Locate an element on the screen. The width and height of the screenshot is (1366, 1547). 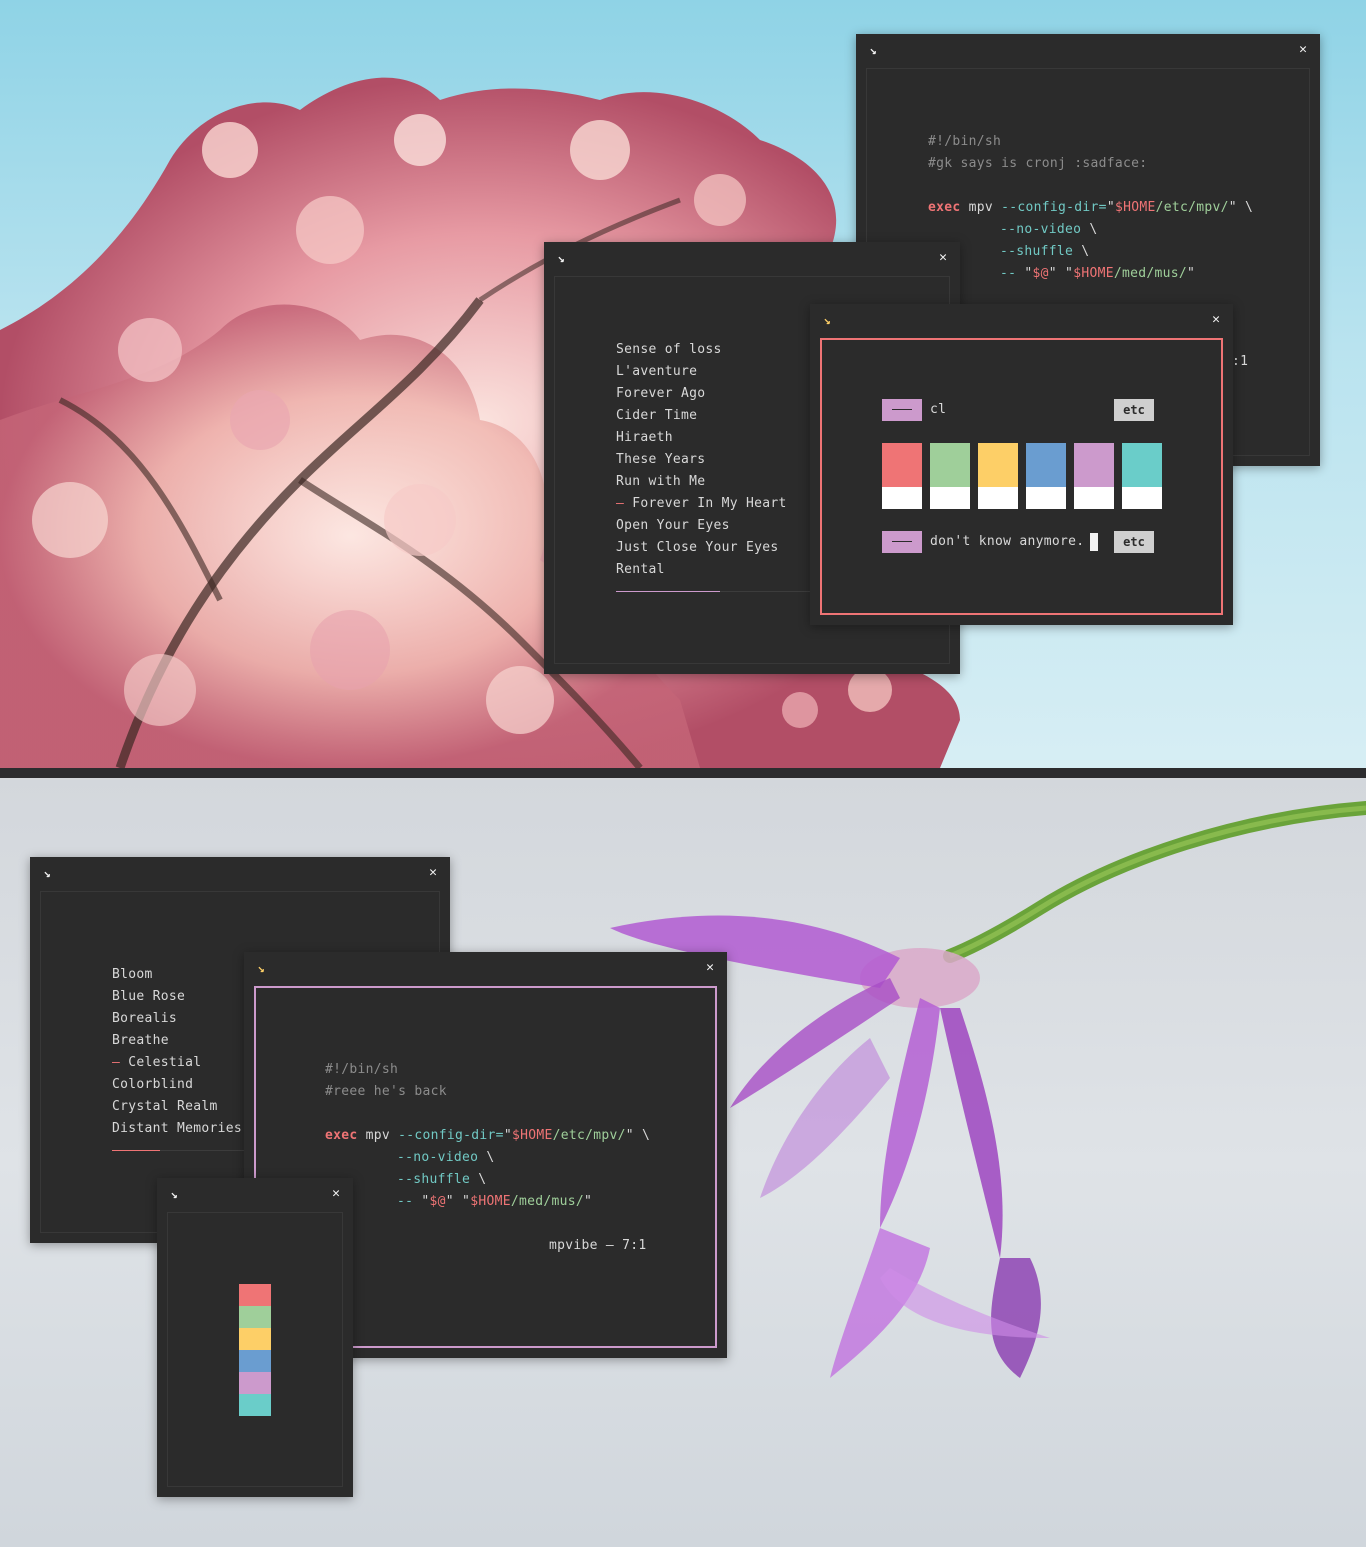
swatch-pane is located at coordinates (255, 1349).